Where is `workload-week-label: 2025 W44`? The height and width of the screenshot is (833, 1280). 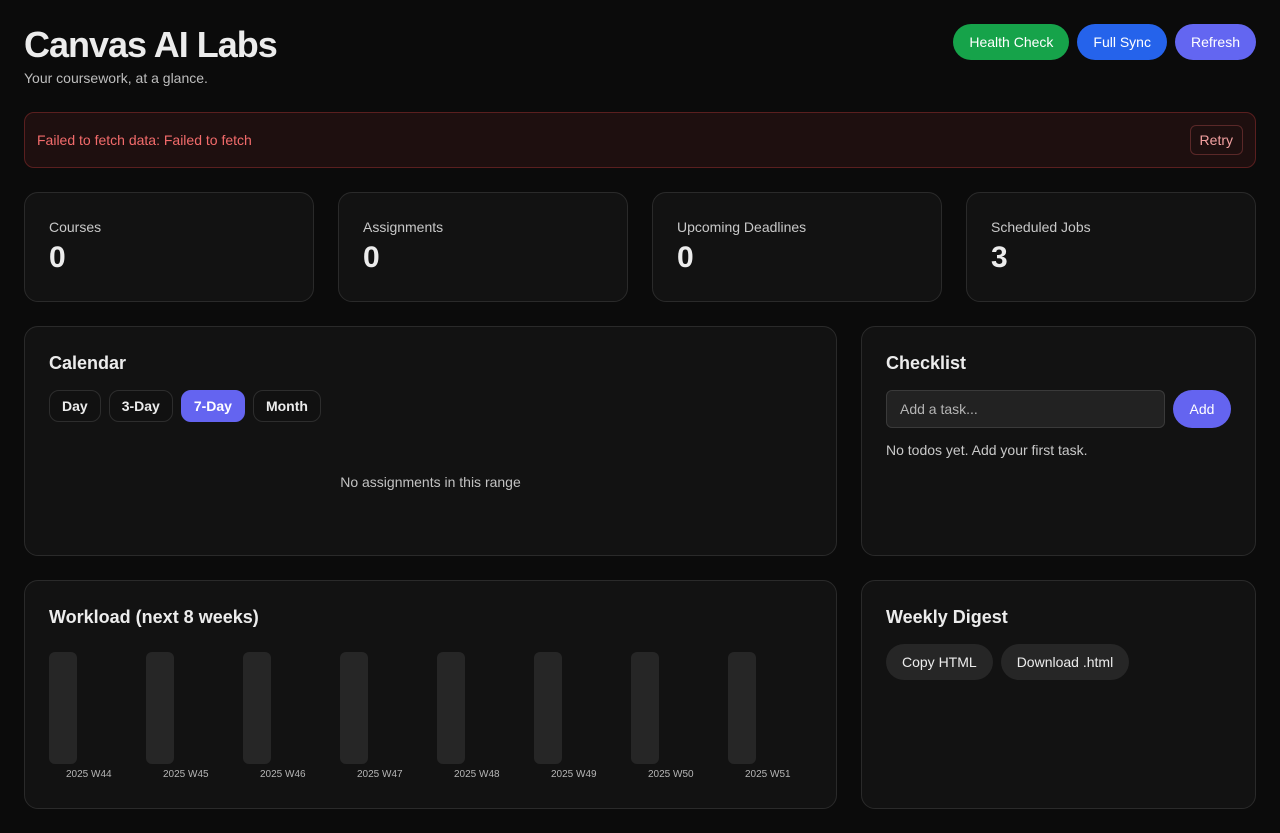
workload-week-label: 2025 W44 is located at coordinates (89, 774).